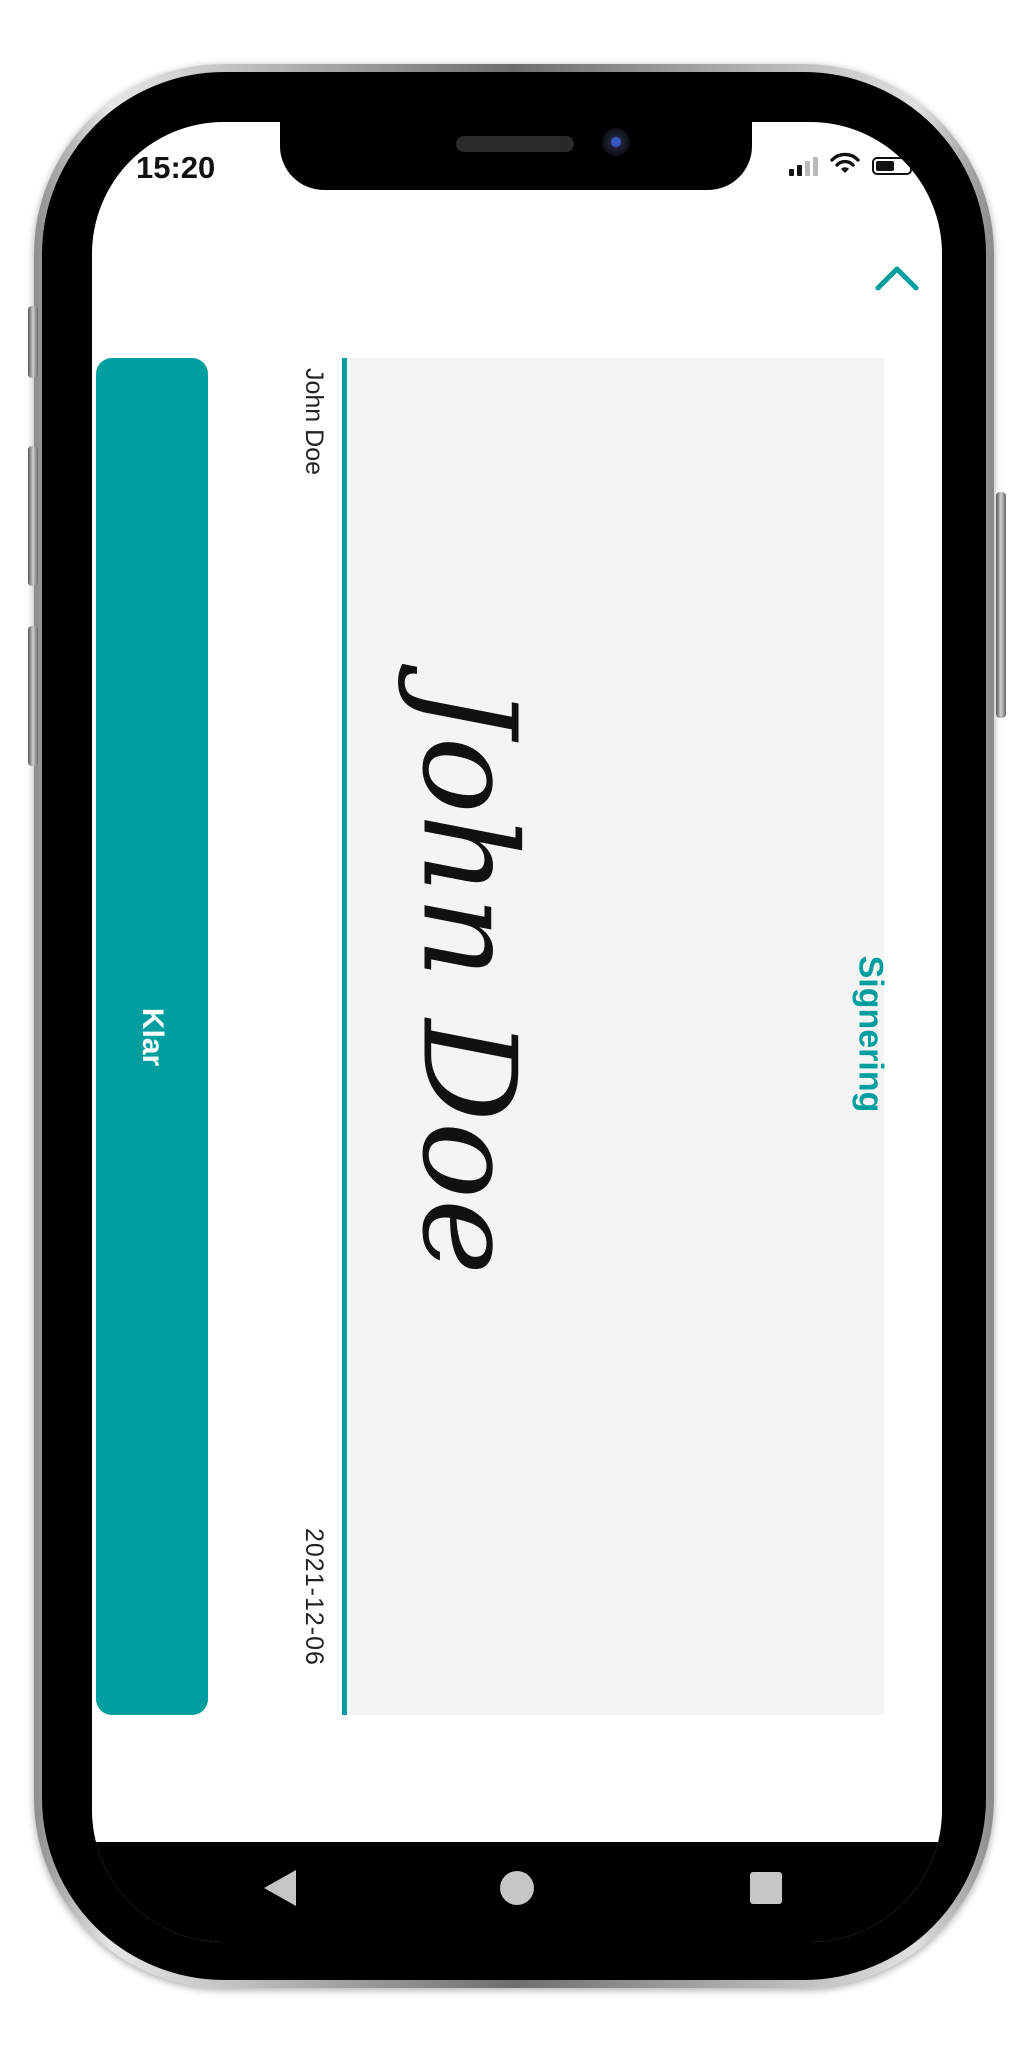 This screenshot has height=2048, width=1024. Describe the element at coordinates (870, 1034) in the screenshot. I see `page-title: Signering` at that location.